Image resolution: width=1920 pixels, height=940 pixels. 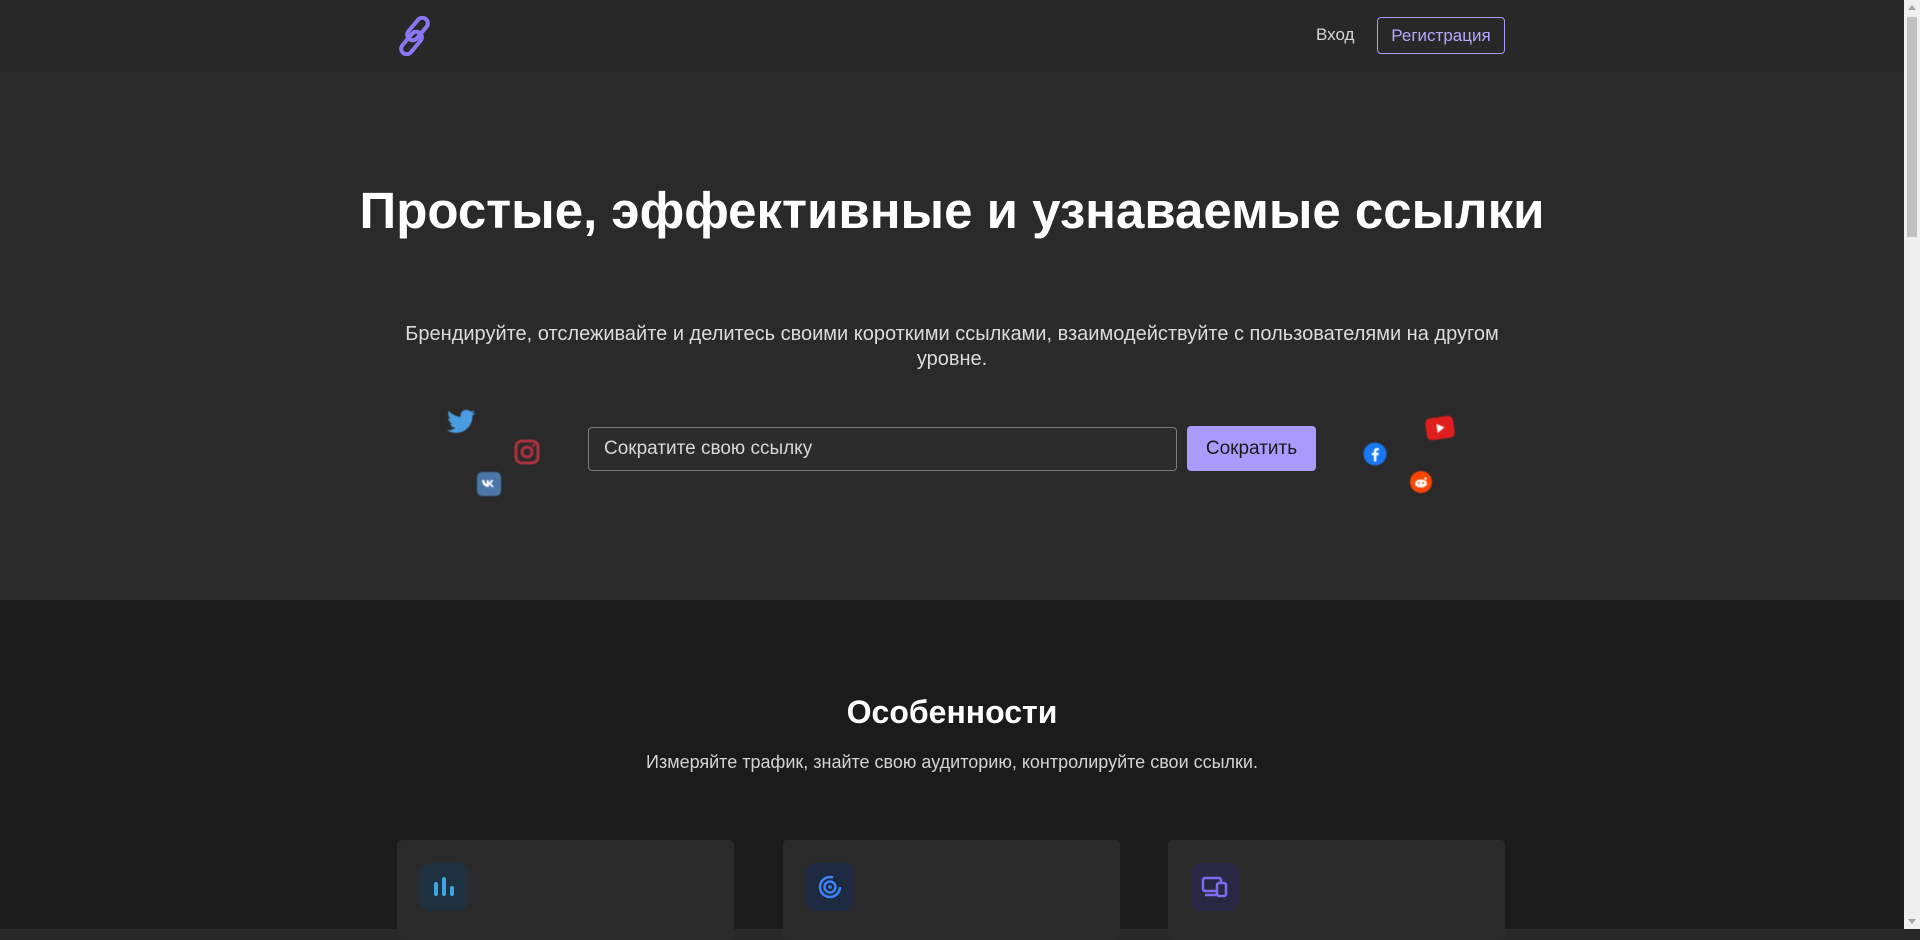 What do you see at coordinates (527, 452) in the screenshot?
I see `instagram-icon` at bounding box center [527, 452].